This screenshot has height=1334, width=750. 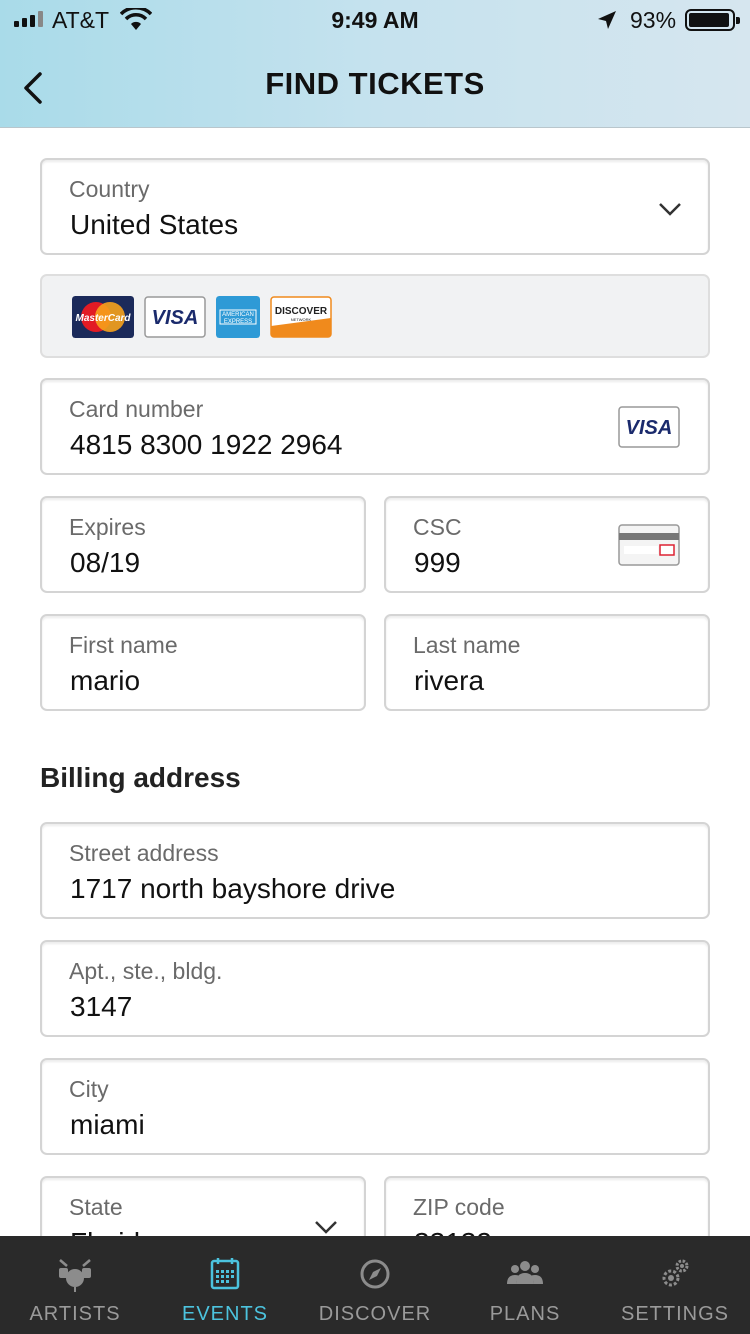 What do you see at coordinates (375, 1274) in the screenshot?
I see `compass-icon` at bounding box center [375, 1274].